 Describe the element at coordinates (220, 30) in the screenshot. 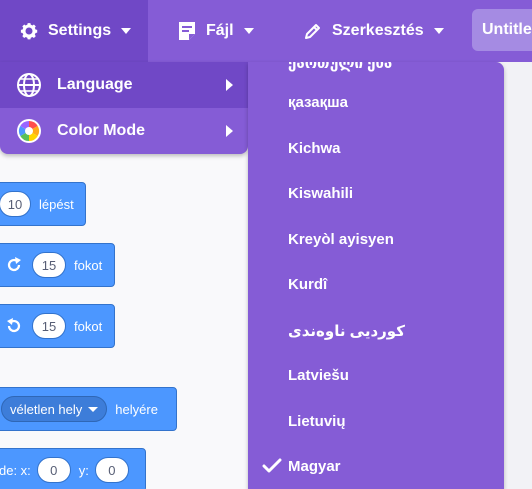

I see `file-label: Fájl` at that location.